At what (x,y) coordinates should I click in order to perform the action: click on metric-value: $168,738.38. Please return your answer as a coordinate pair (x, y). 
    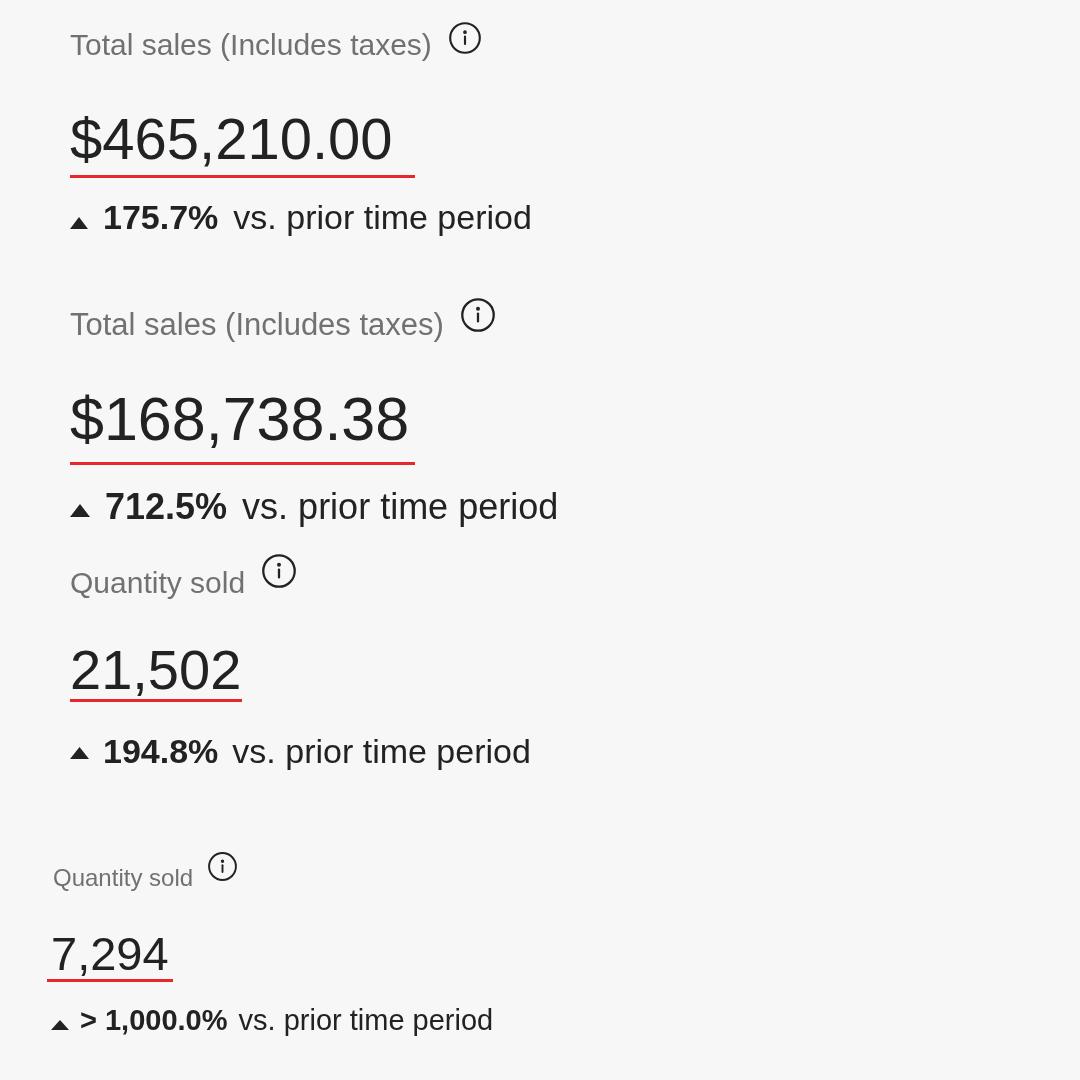
    Looking at the image, I should click on (240, 419).